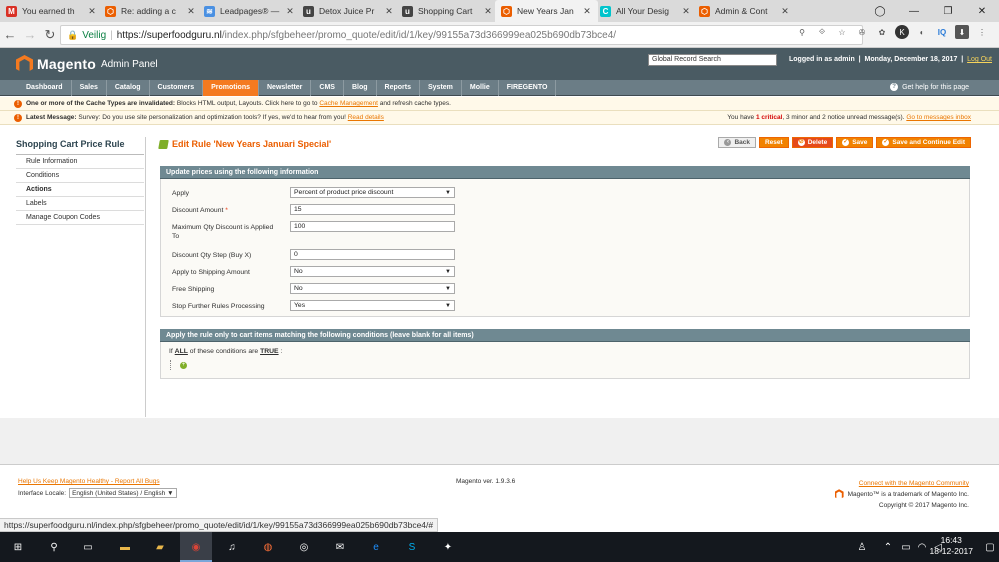  Describe the element at coordinates (327, 87) in the screenshot. I see `nav-item-cms: CMS` at that location.